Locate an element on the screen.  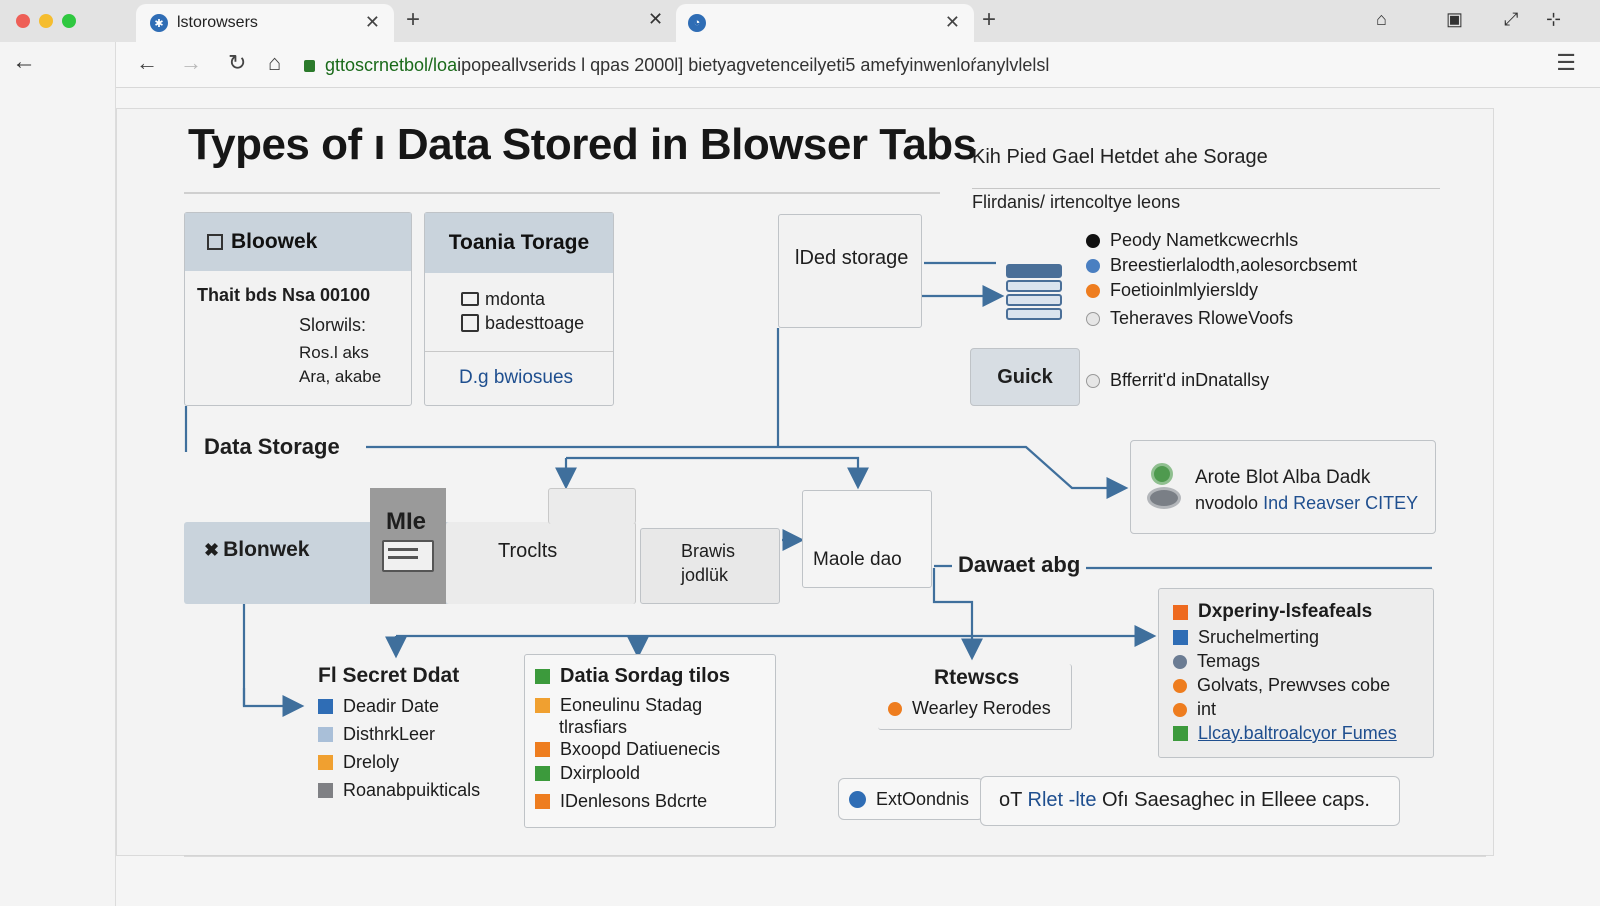
lock-icon is located at coordinates (309, 66).